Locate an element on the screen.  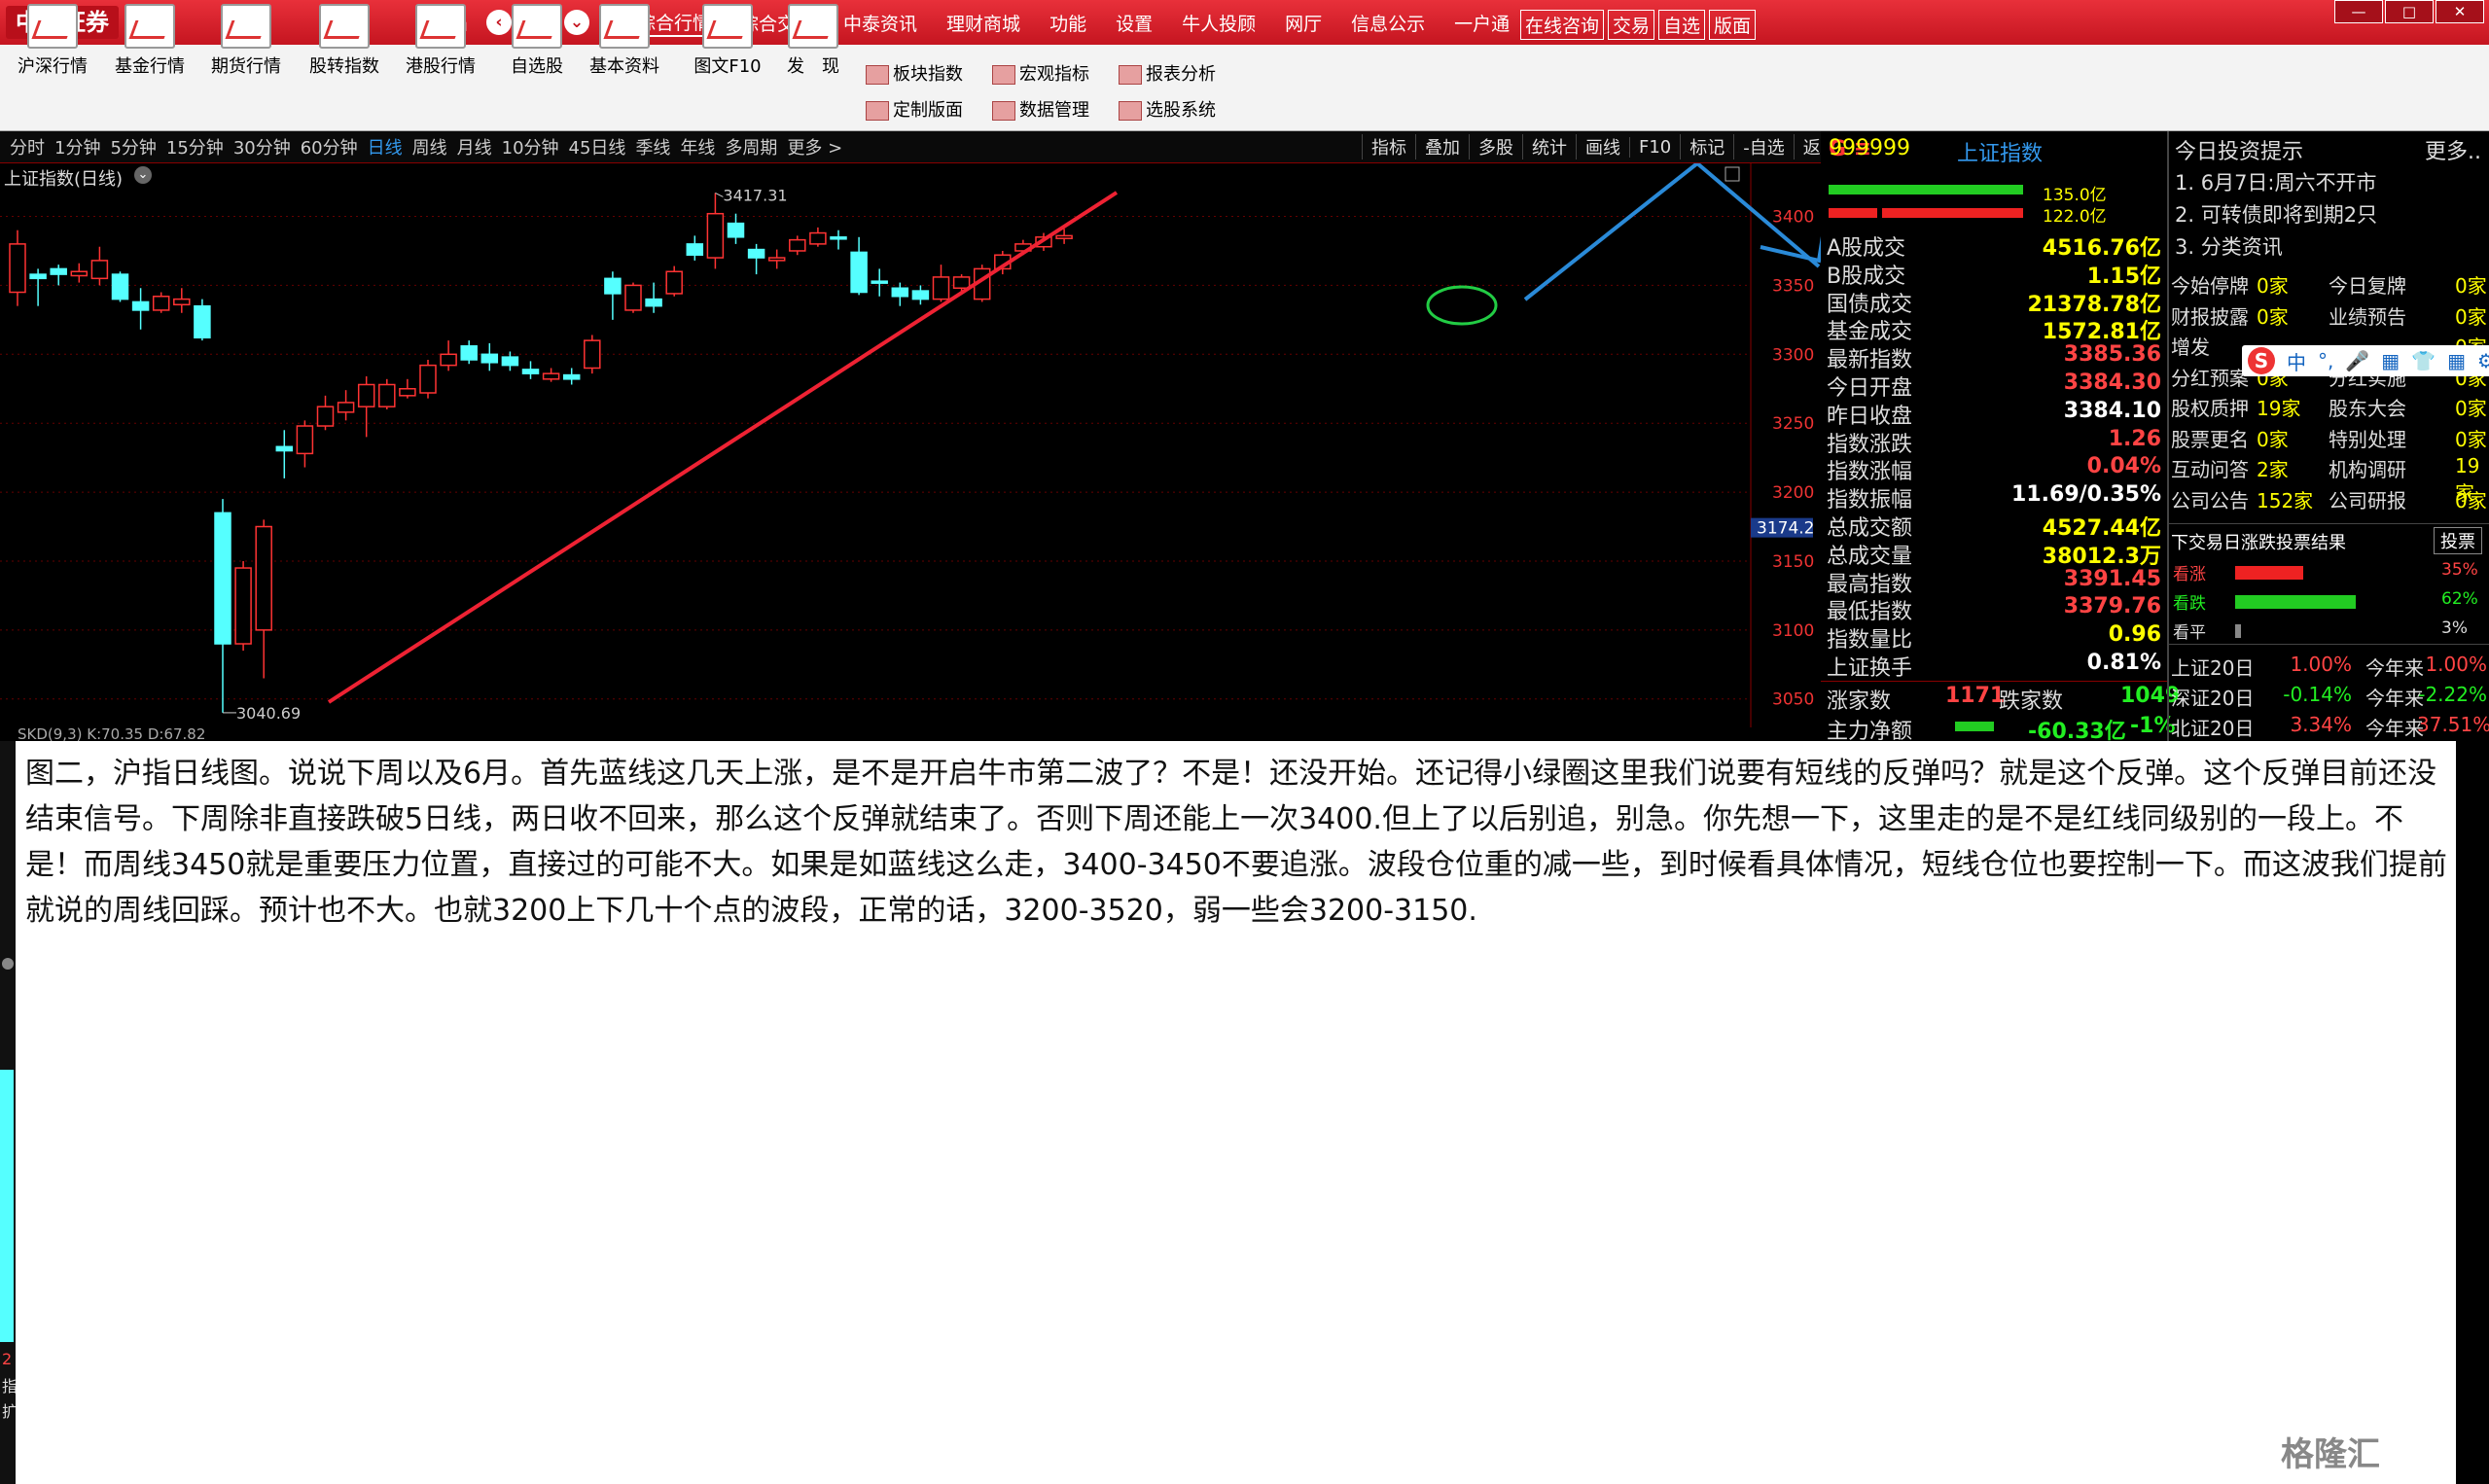
toolbar-item-stock-picker: 选股系统 is located at coordinates (1167, 109).